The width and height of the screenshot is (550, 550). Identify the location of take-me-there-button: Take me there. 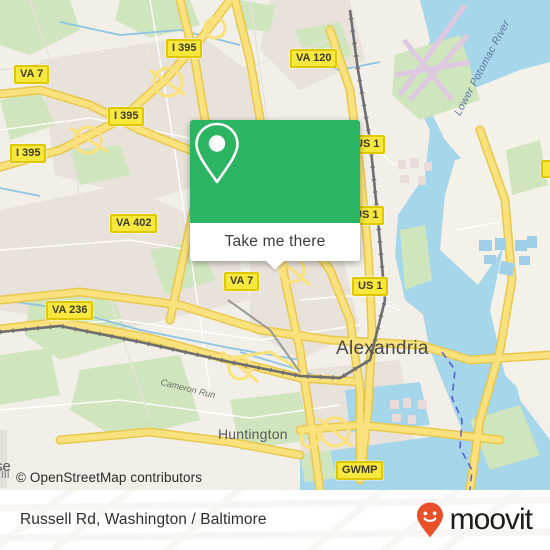
(275, 246).